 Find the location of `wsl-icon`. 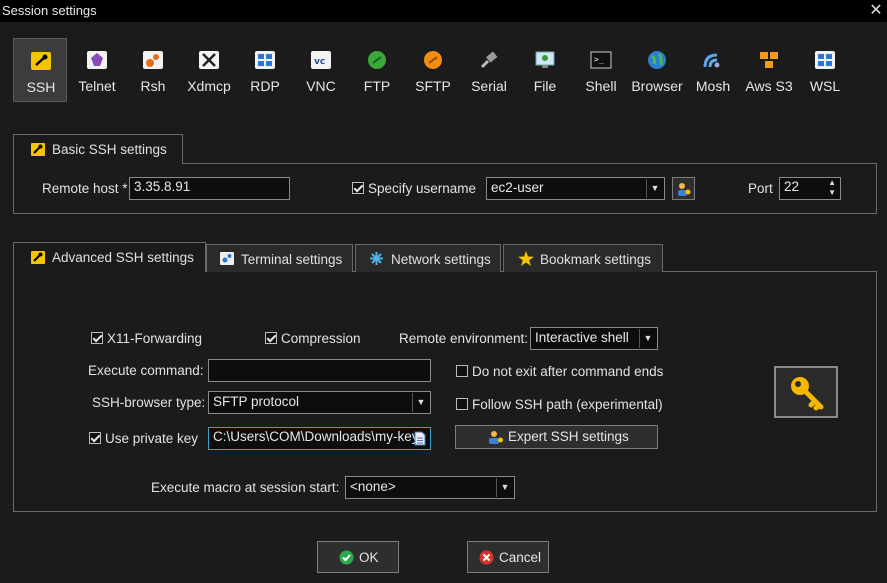

wsl-icon is located at coordinates (825, 60).